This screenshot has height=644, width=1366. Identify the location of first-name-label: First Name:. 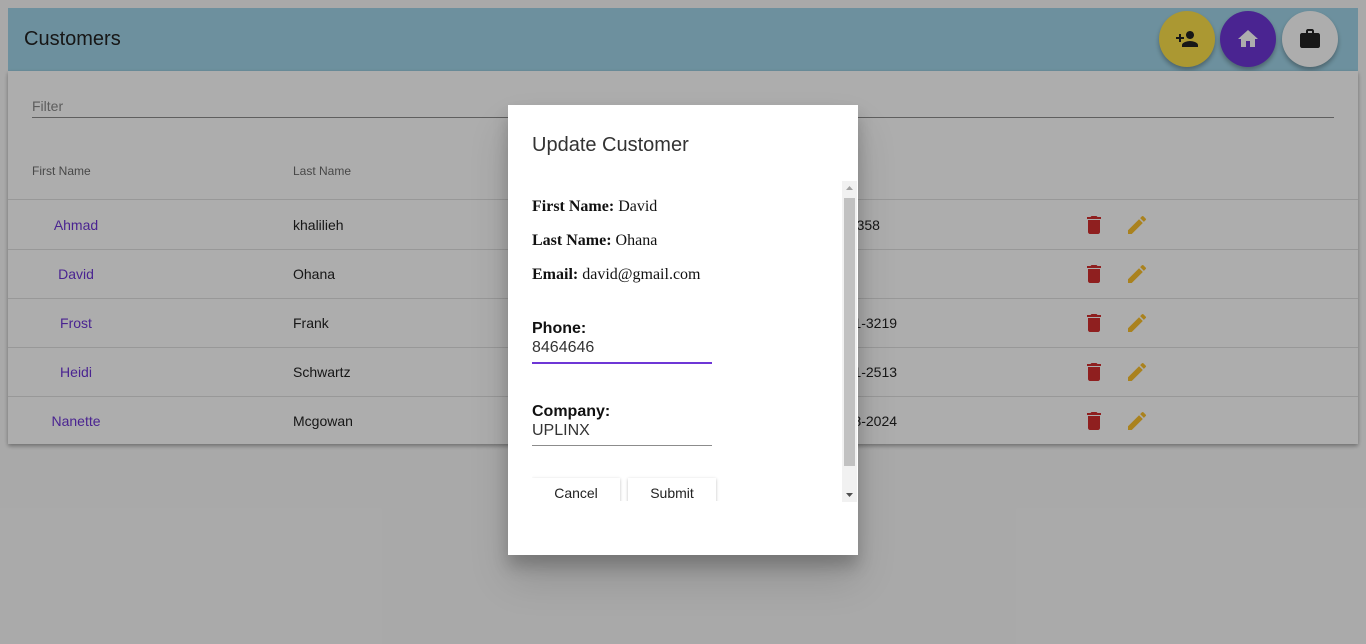
(573, 206).